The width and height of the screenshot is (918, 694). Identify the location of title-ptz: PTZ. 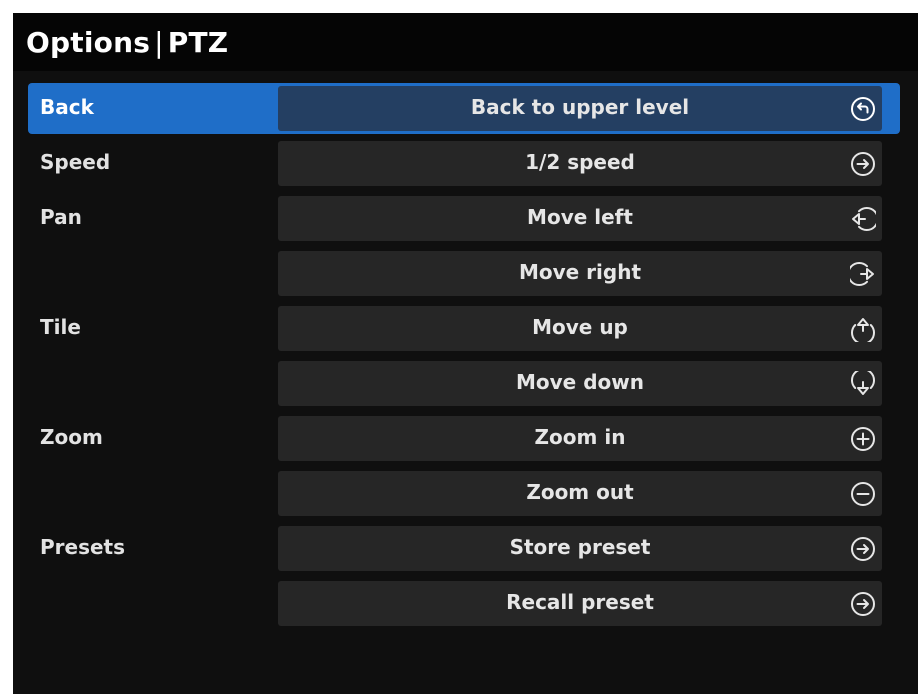
(198, 42).